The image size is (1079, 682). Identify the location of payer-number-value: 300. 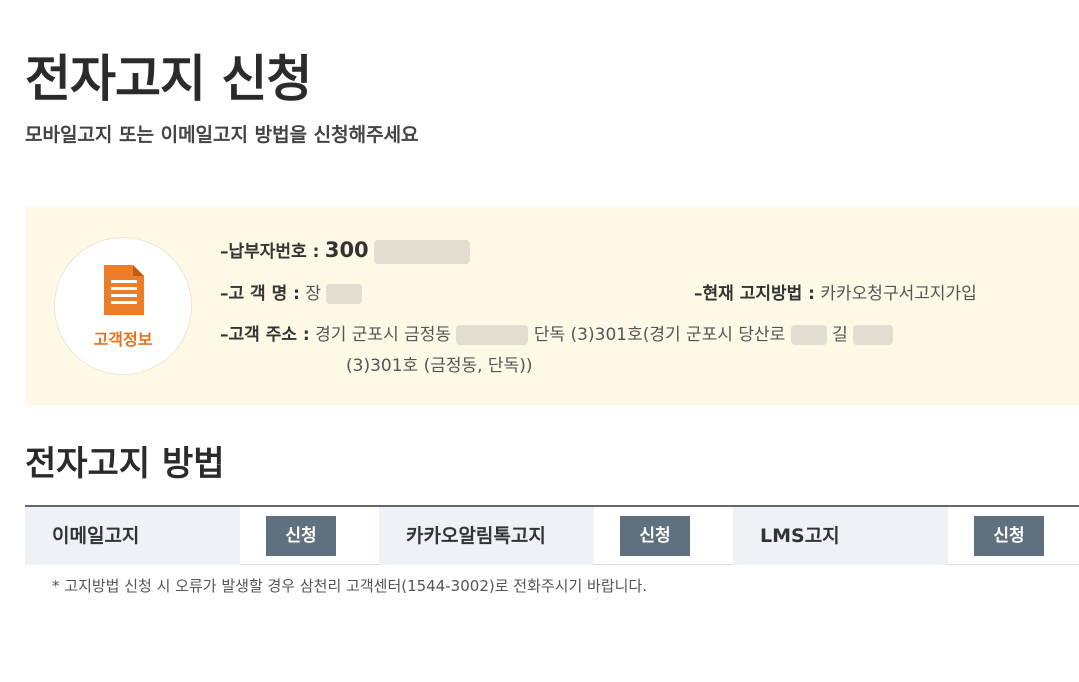
(346, 250).